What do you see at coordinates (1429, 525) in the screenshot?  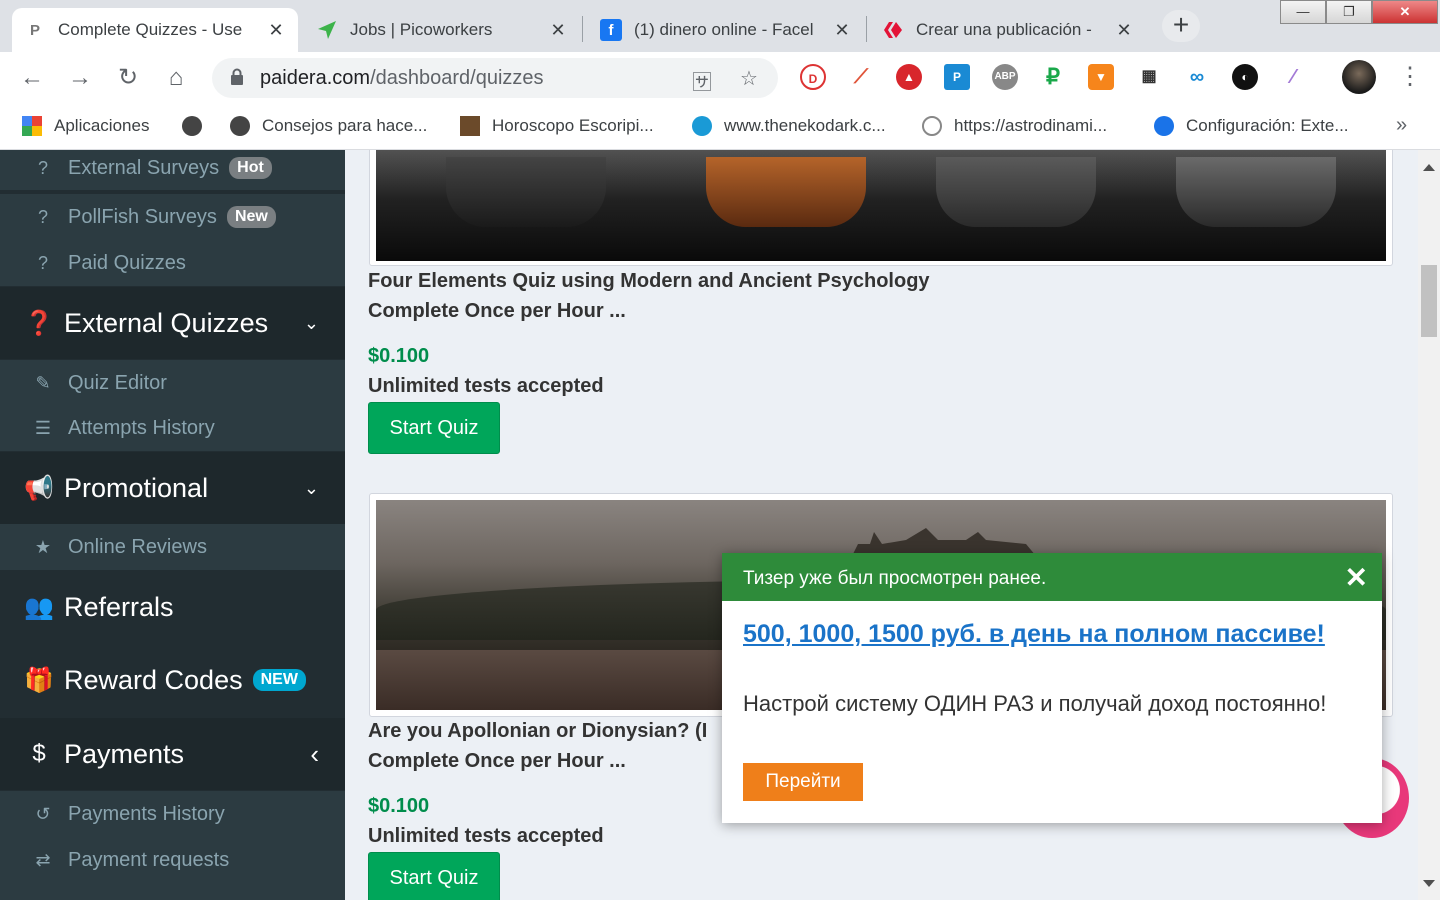 I see `page-scrollbar` at bounding box center [1429, 525].